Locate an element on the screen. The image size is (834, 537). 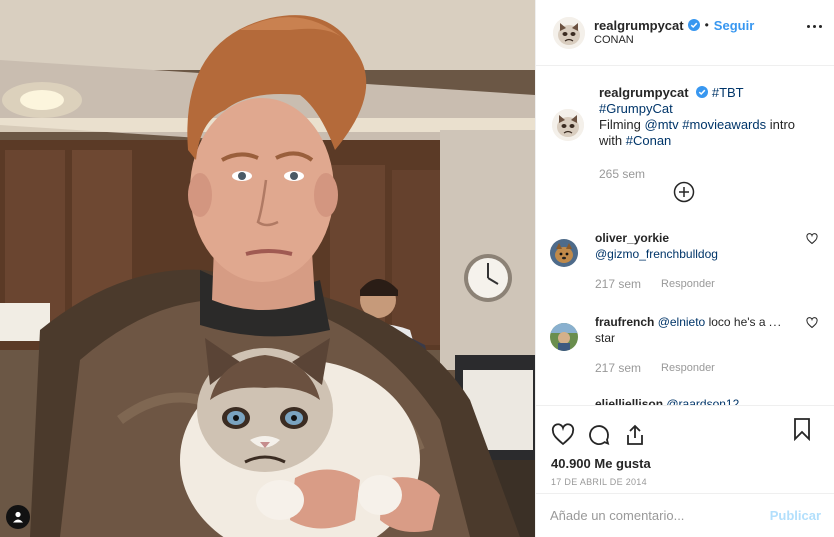
user-tag-button is located at coordinates (18, 517).